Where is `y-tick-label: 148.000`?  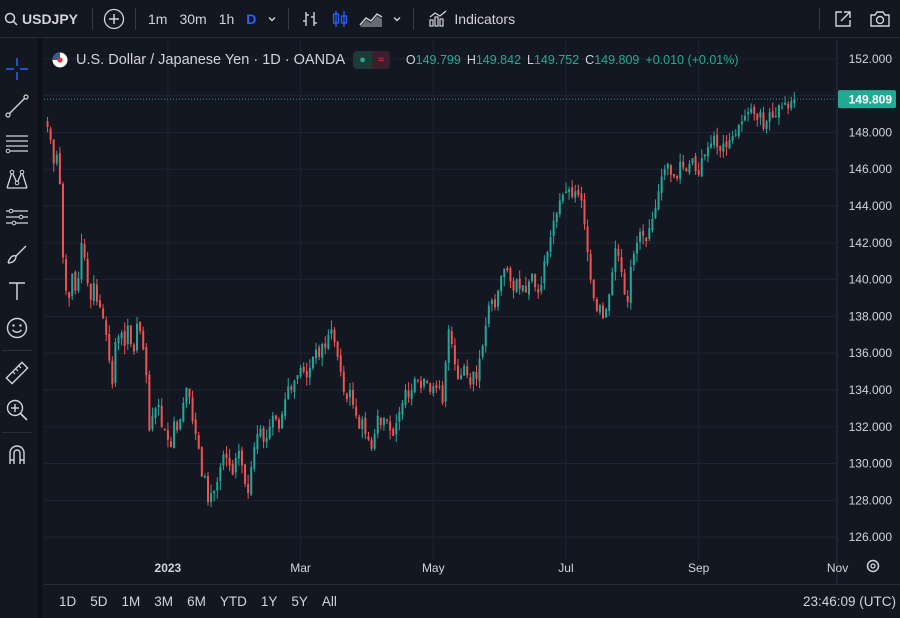 y-tick-label: 148.000 is located at coordinates (871, 132).